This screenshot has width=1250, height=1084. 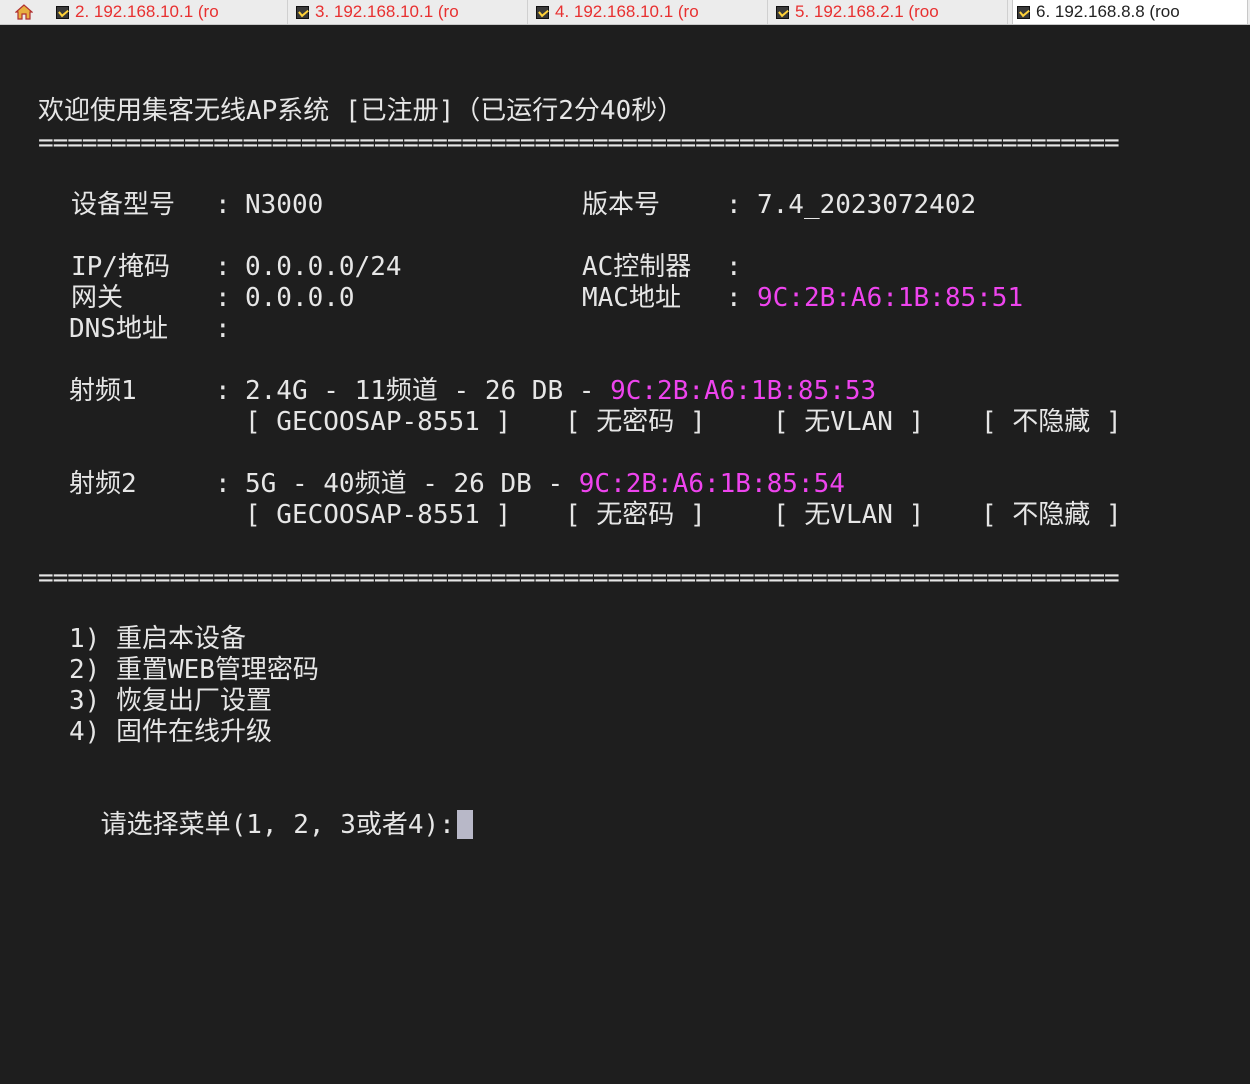 I want to click on welcome-title: 欢迎使用集客无线AP系统 [已注册]（已运行2分40秒）, so click(x=361, y=111).